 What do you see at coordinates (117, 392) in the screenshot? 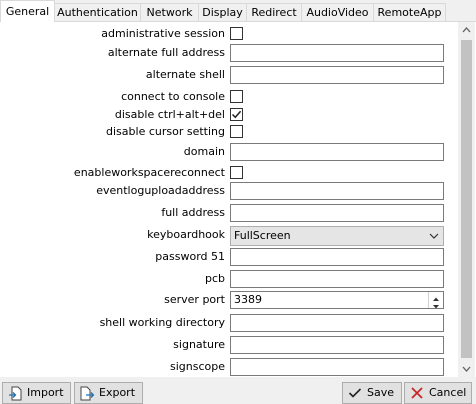
I see `export-label: Export` at bounding box center [117, 392].